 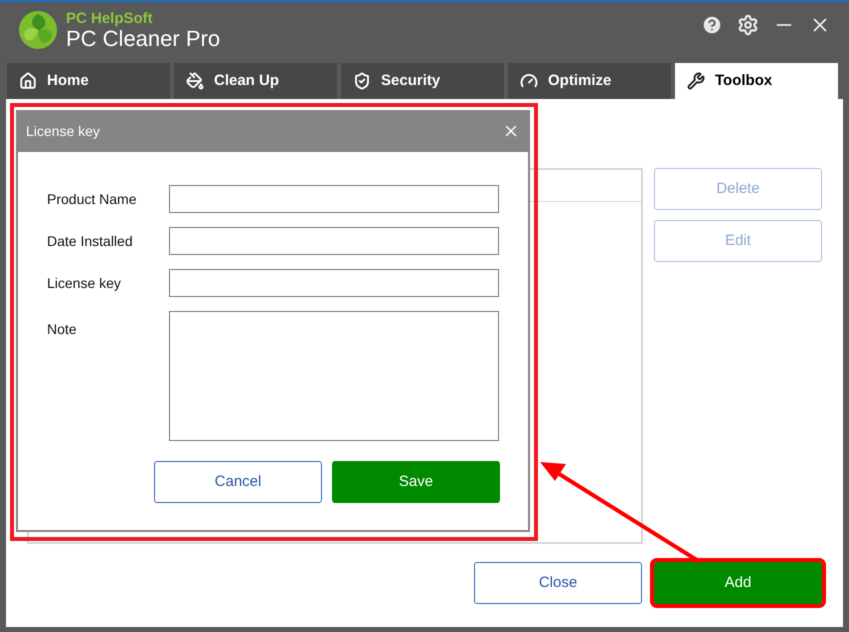 What do you see at coordinates (28, 81) in the screenshot?
I see `home-icon` at bounding box center [28, 81].